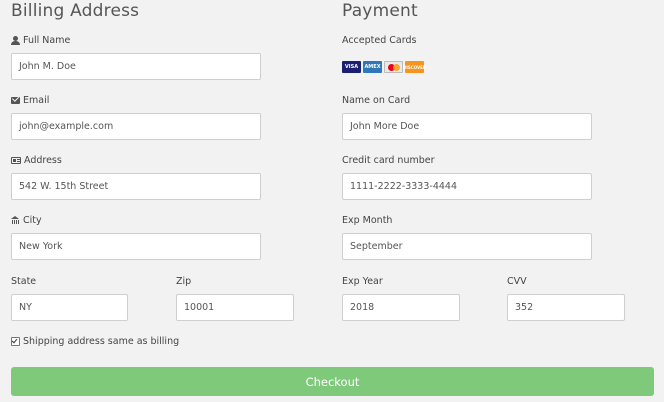  Describe the element at coordinates (15, 341) in the screenshot. I see `shipping-same-checkbox` at that location.